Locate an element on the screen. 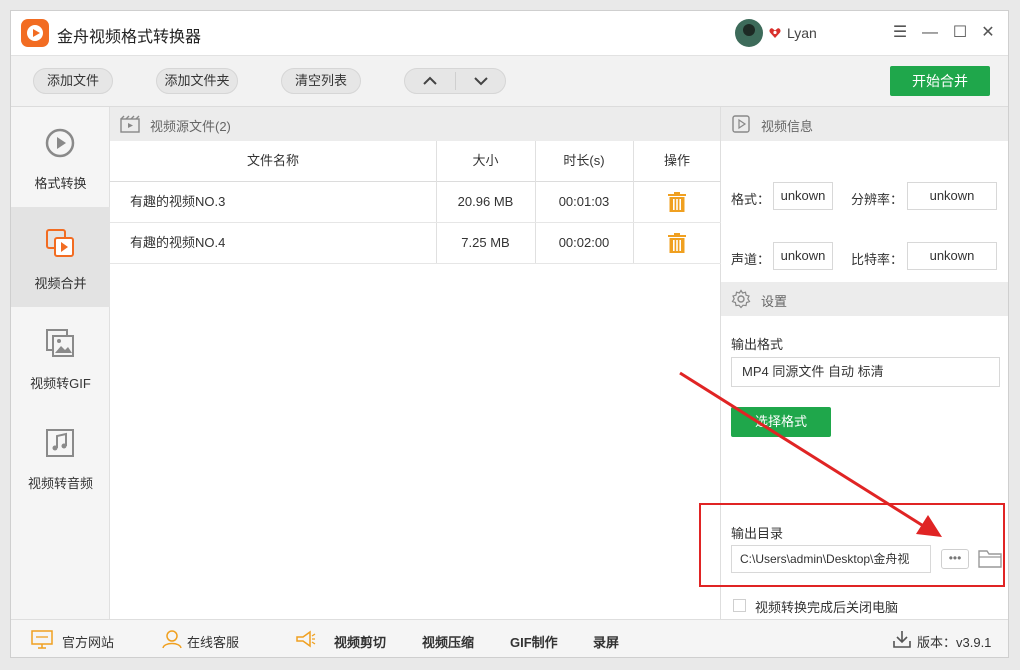 Image resolution: width=1020 pixels, height=670 pixels. header-name: 文件名称 is located at coordinates (272, 160).